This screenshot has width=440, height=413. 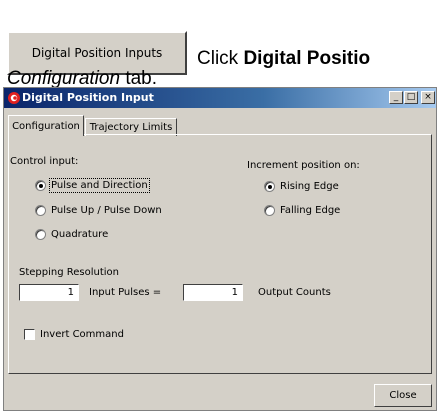 What do you see at coordinates (218, 58) in the screenshot?
I see `instruction-text: Click` at bounding box center [218, 58].